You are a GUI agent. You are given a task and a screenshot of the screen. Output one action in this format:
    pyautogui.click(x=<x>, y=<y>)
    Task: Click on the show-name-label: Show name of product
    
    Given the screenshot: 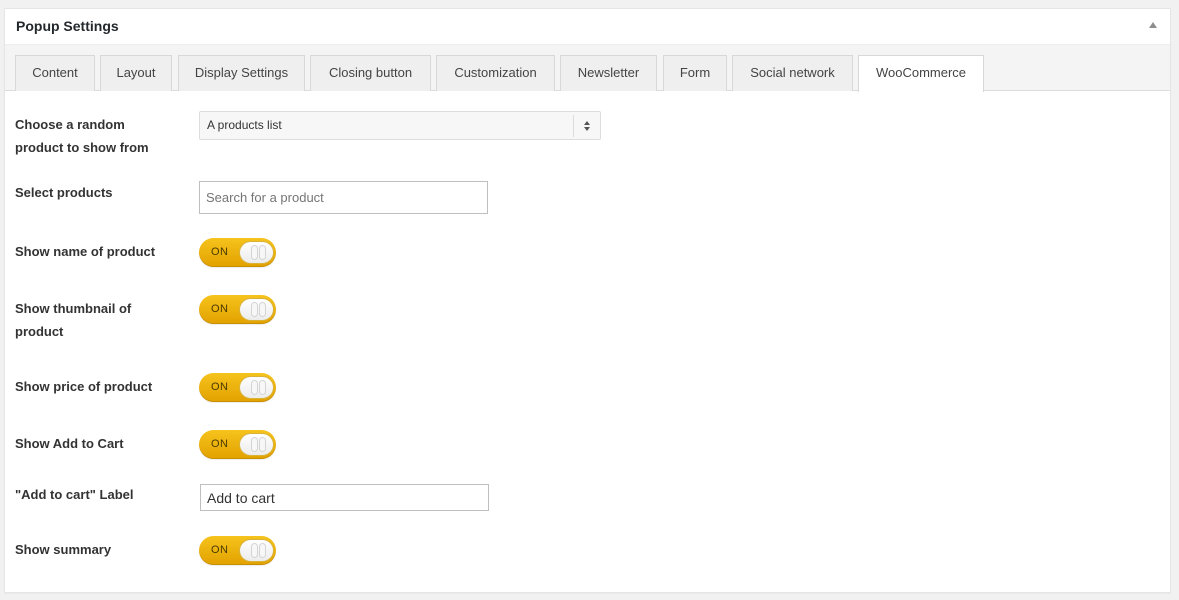 What is the action you would take?
    pyautogui.click(x=85, y=251)
    